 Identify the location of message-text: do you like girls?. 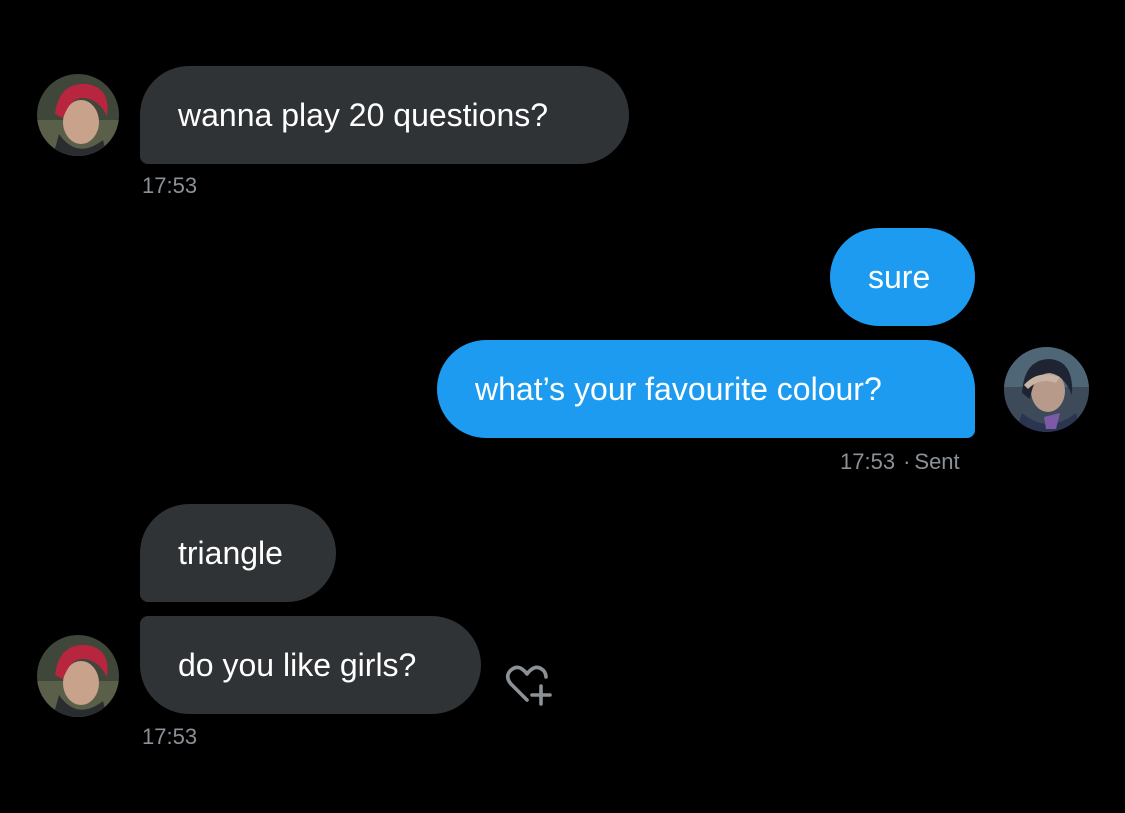
(297, 665).